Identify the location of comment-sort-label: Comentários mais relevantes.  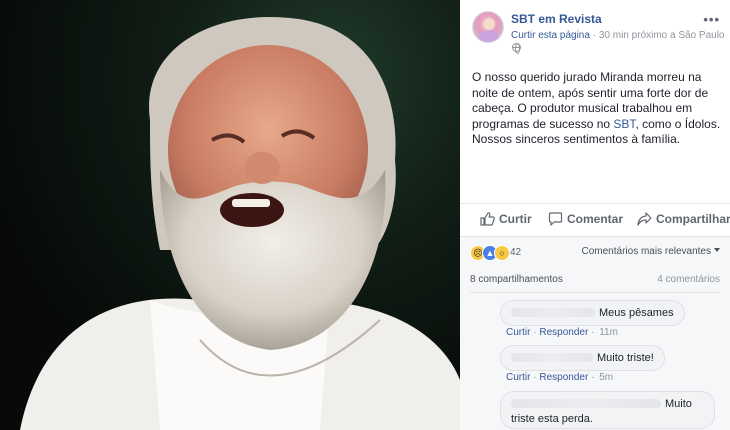
(646, 251).